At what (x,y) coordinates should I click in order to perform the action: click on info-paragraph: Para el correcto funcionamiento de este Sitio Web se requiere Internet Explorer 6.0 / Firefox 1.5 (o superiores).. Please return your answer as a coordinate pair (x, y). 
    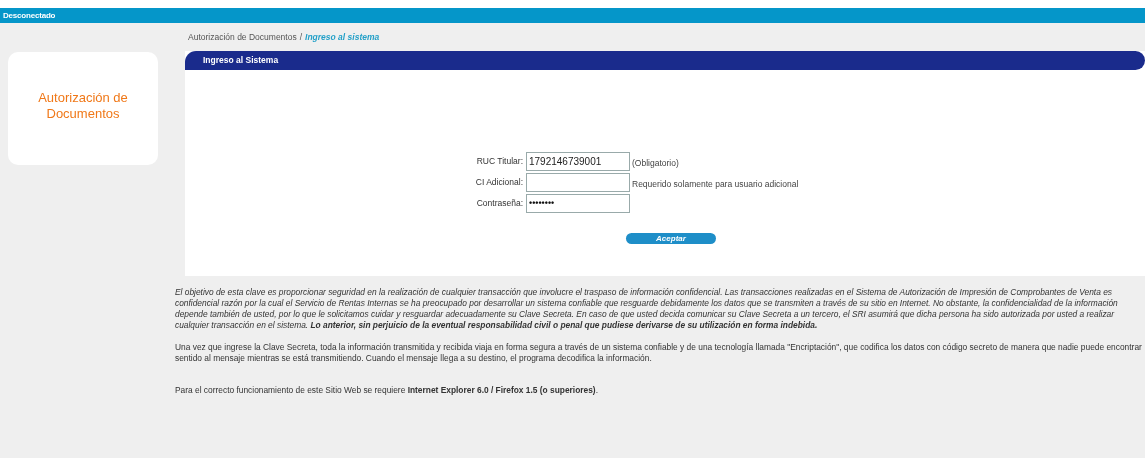
    Looking at the image, I should click on (387, 390).